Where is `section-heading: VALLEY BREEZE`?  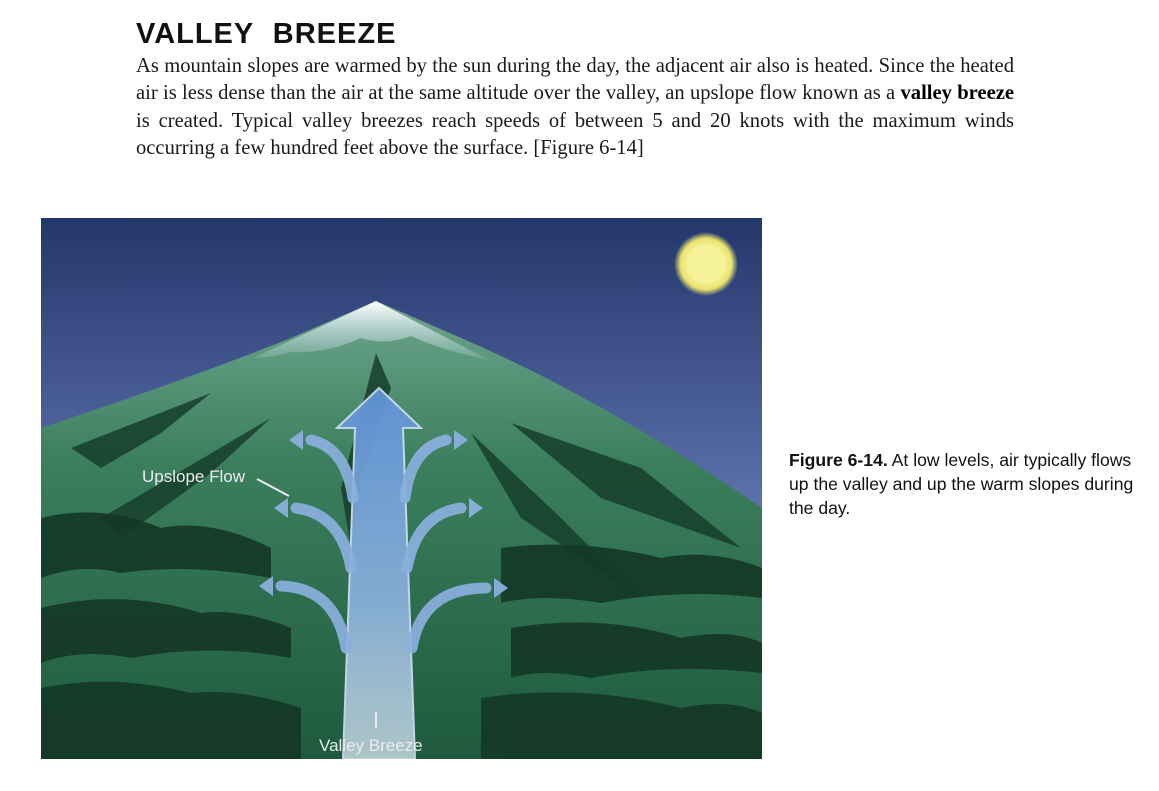 section-heading: VALLEY BREEZE is located at coordinates (266, 34).